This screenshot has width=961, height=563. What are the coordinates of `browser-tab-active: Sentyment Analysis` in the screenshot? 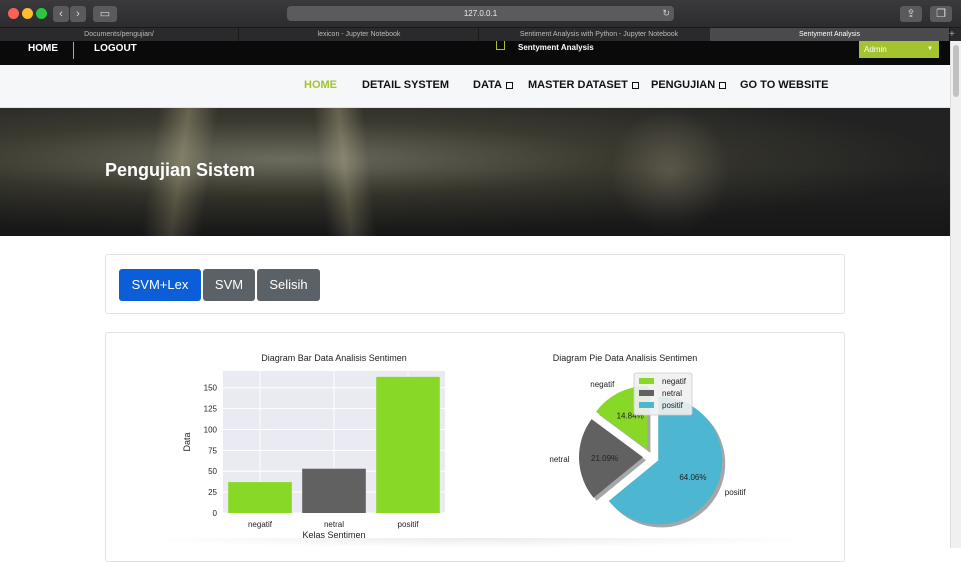 It's located at (830, 35).